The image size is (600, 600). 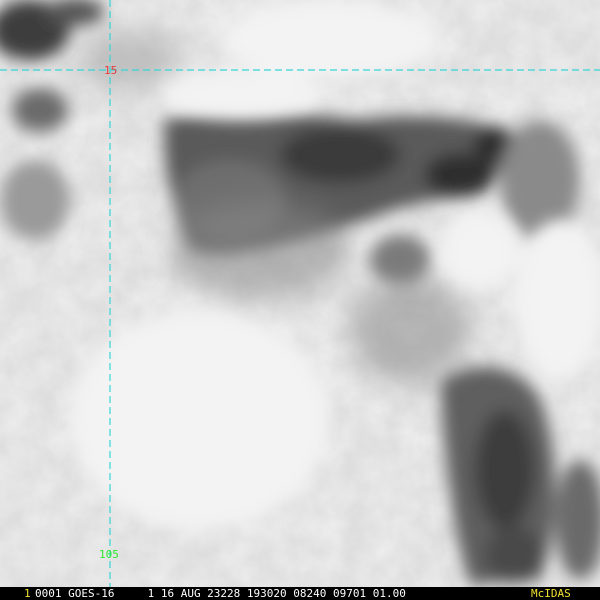 What do you see at coordinates (109, 554) in the screenshot?
I see `longitude-label: 105` at bounding box center [109, 554].